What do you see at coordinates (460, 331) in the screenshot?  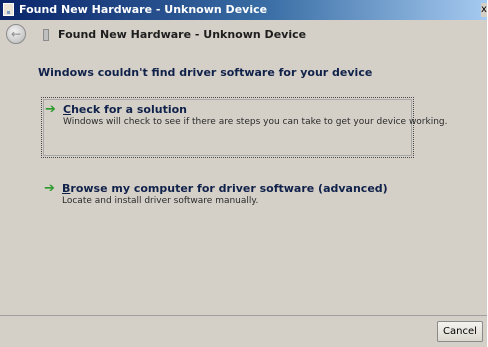 I see `cancel-button: Cancel` at bounding box center [460, 331].